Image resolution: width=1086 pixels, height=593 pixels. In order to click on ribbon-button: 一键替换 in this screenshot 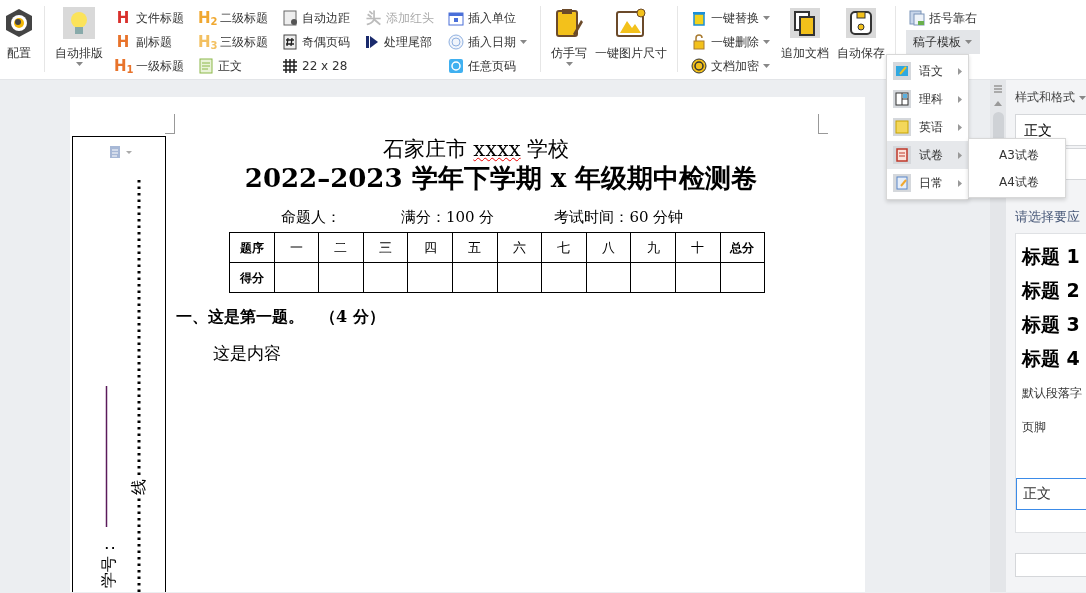, I will do `click(730, 18)`.